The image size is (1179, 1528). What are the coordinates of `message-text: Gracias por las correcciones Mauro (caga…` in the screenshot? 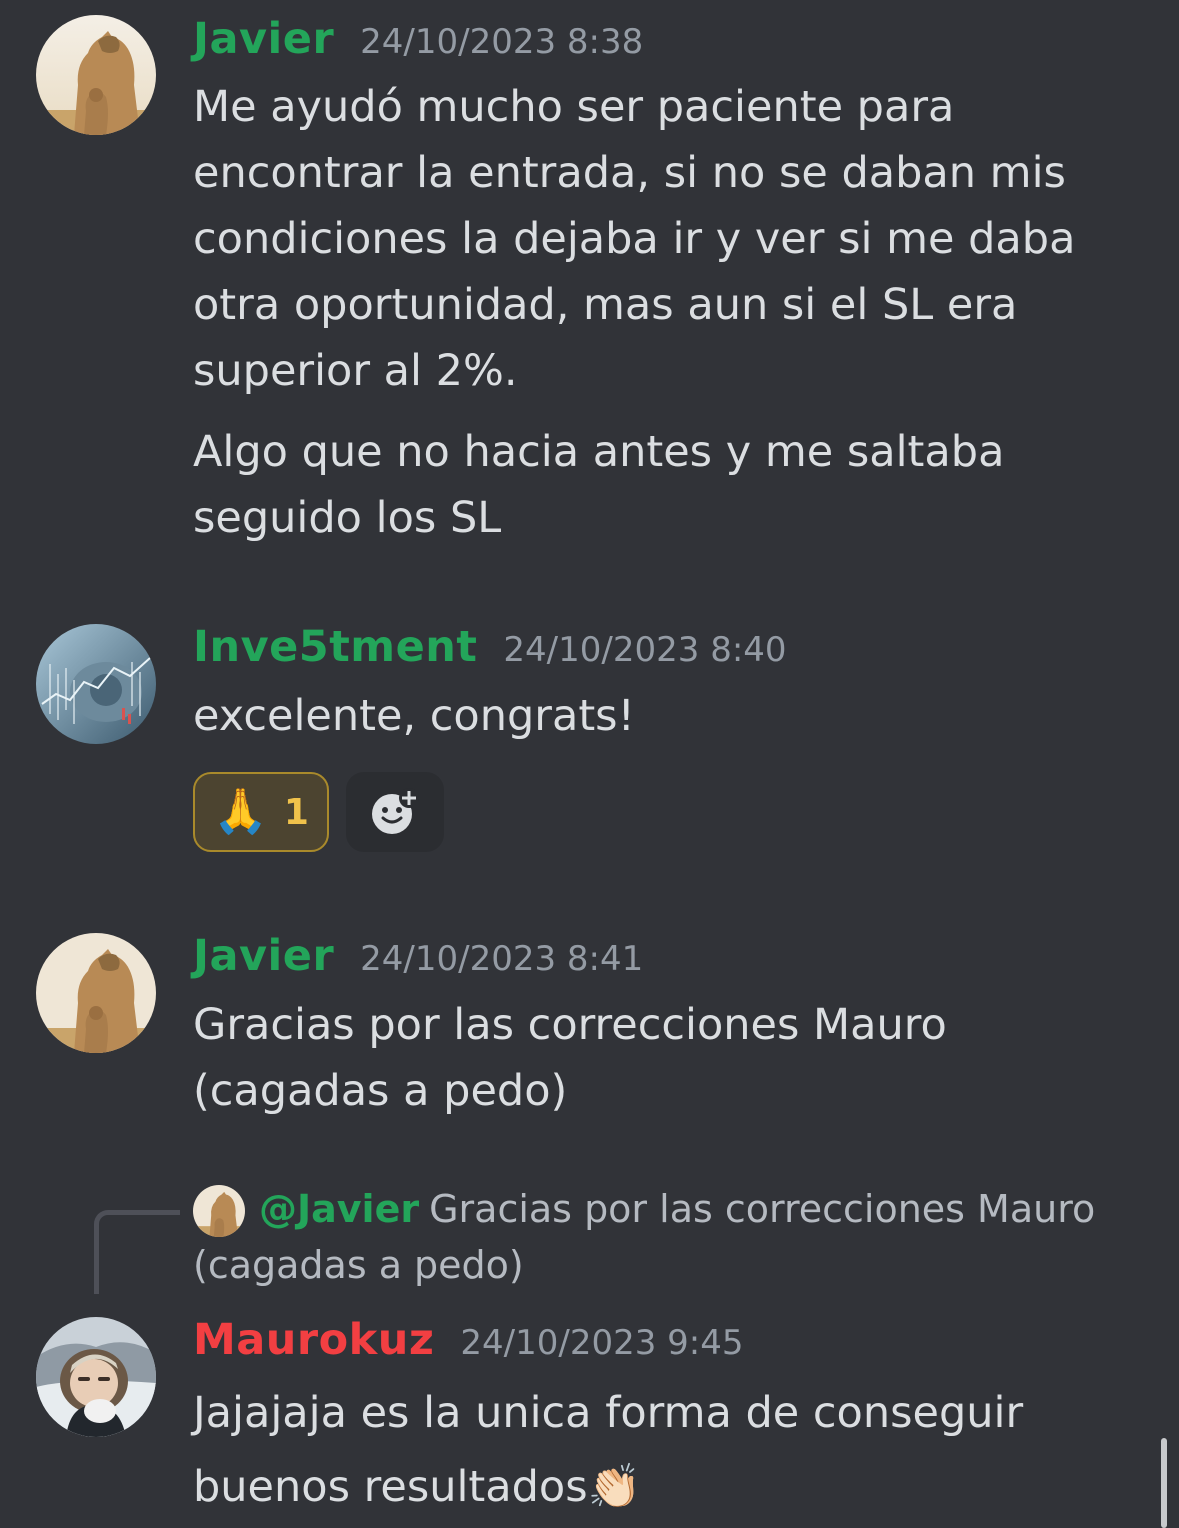 It's located at (570, 1058).